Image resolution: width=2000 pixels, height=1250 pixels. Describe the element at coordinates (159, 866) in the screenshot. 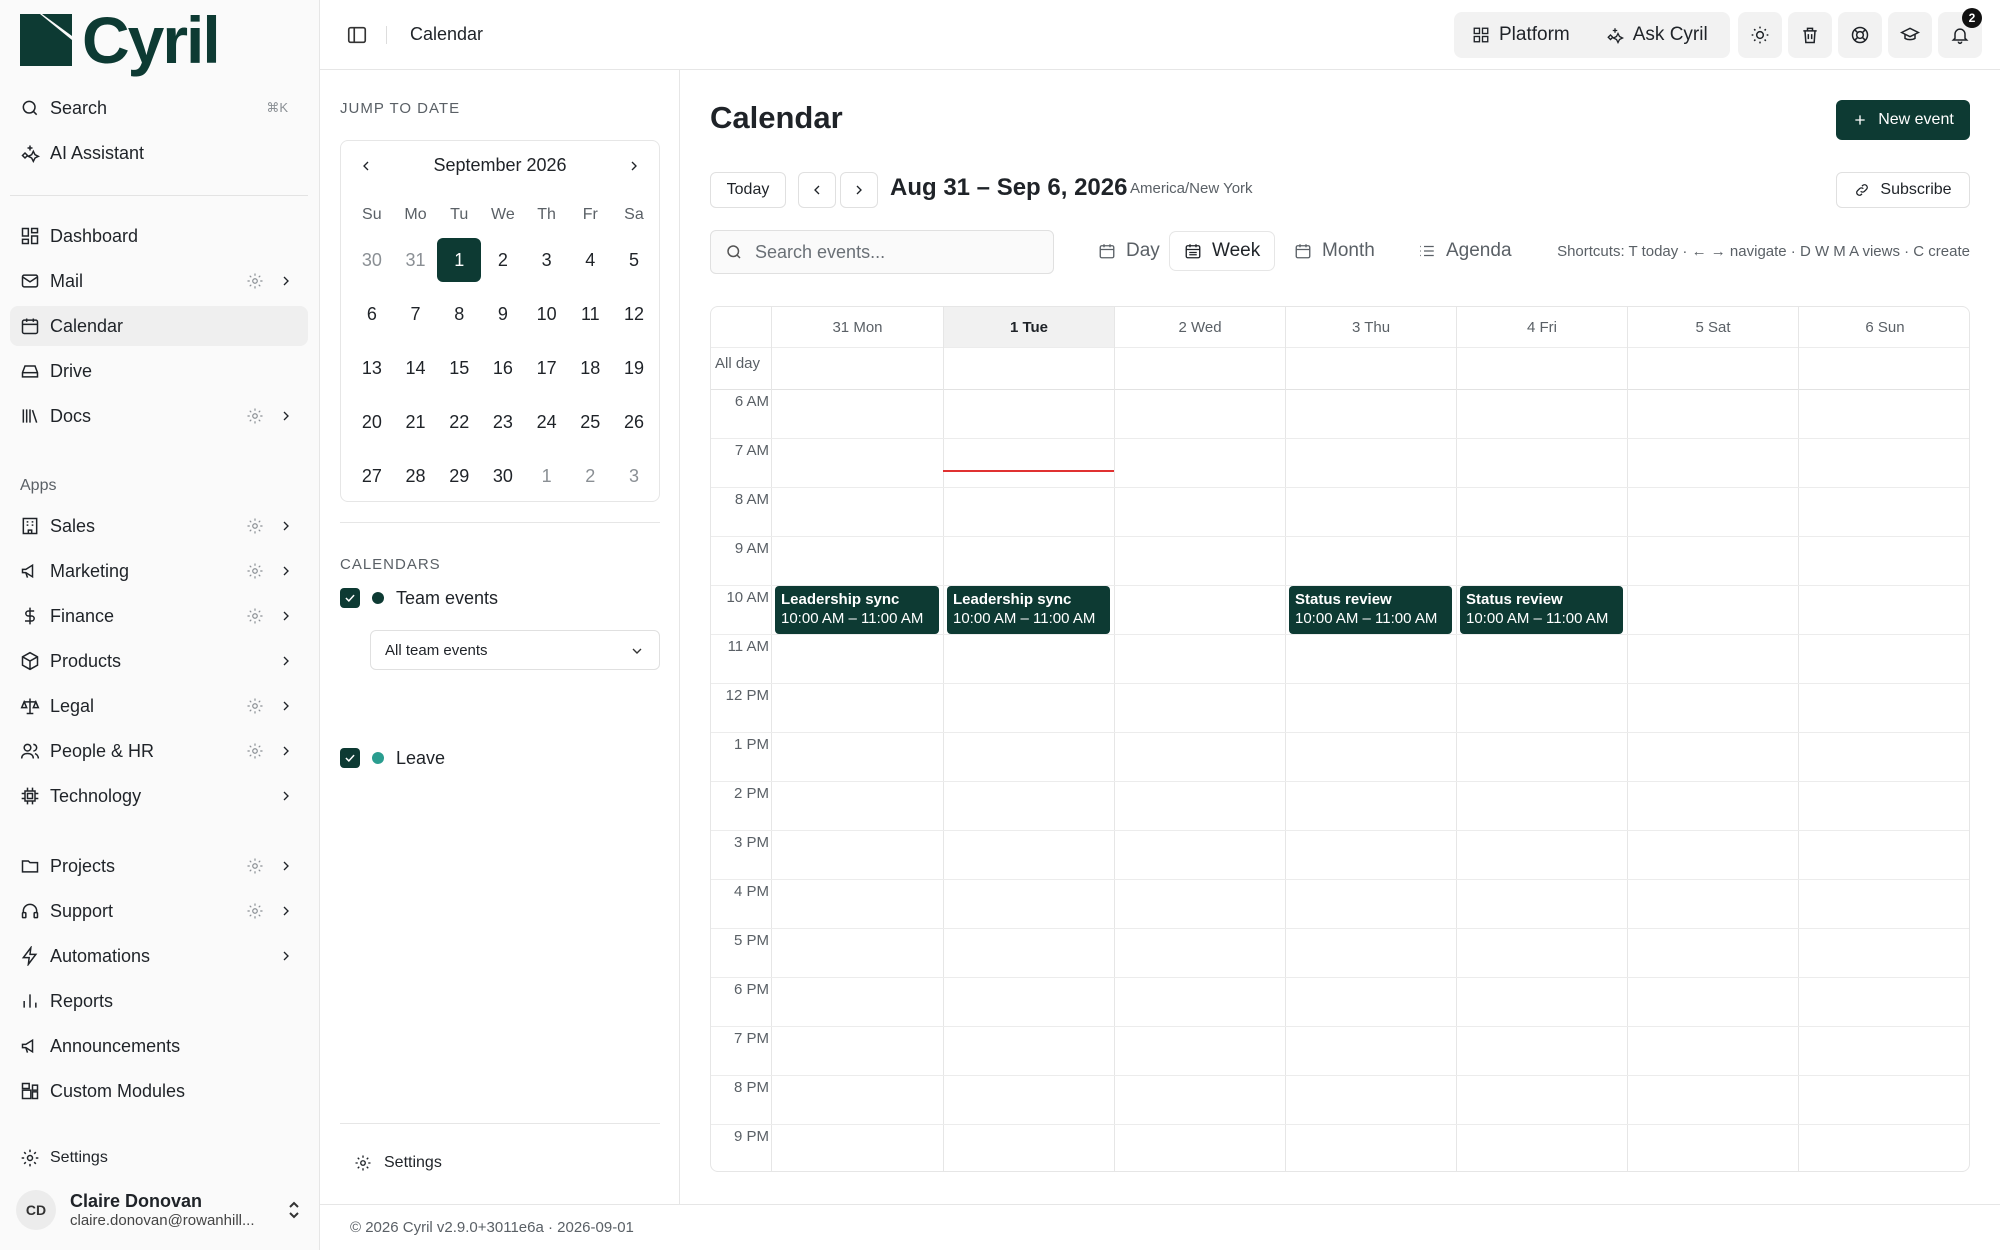

I see `sidebar-item-projects: Projects` at that location.